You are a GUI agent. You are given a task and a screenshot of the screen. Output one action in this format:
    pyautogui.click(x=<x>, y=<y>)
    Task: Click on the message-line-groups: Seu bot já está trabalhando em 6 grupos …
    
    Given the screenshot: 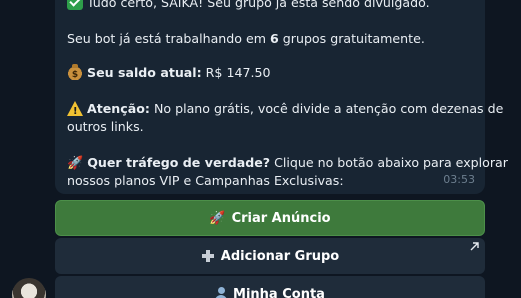 What is the action you would take?
    pyautogui.click(x=246, y=38)
    